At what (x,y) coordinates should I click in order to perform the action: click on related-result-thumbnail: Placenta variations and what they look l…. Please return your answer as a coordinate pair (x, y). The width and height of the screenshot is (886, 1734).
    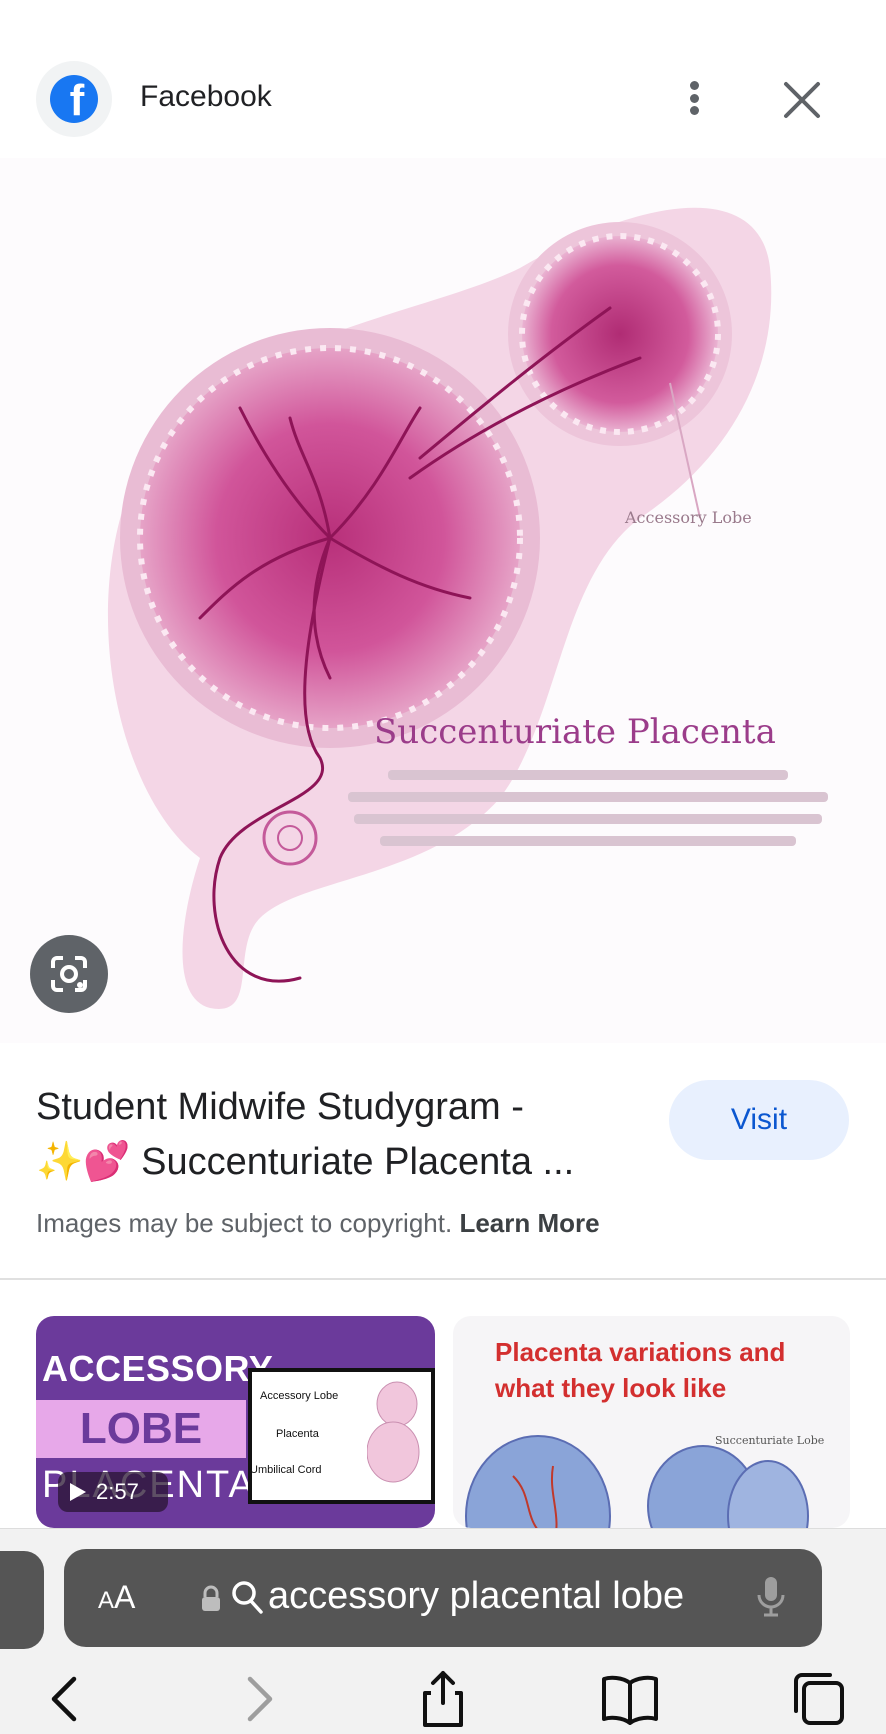
    Looking at the image, I should click on (651, 1422).